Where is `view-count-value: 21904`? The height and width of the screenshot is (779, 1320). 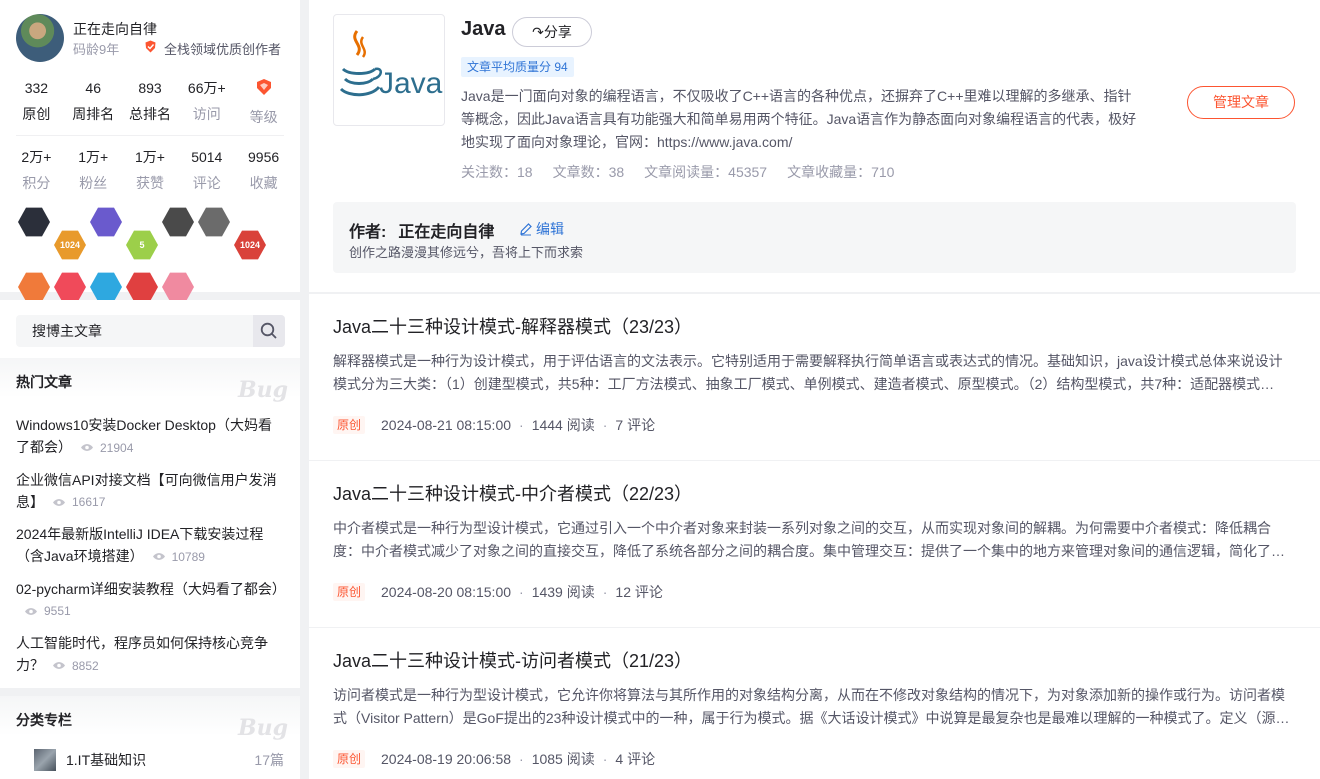
view-count-value: 21904 is located at coordinates (117, 447).